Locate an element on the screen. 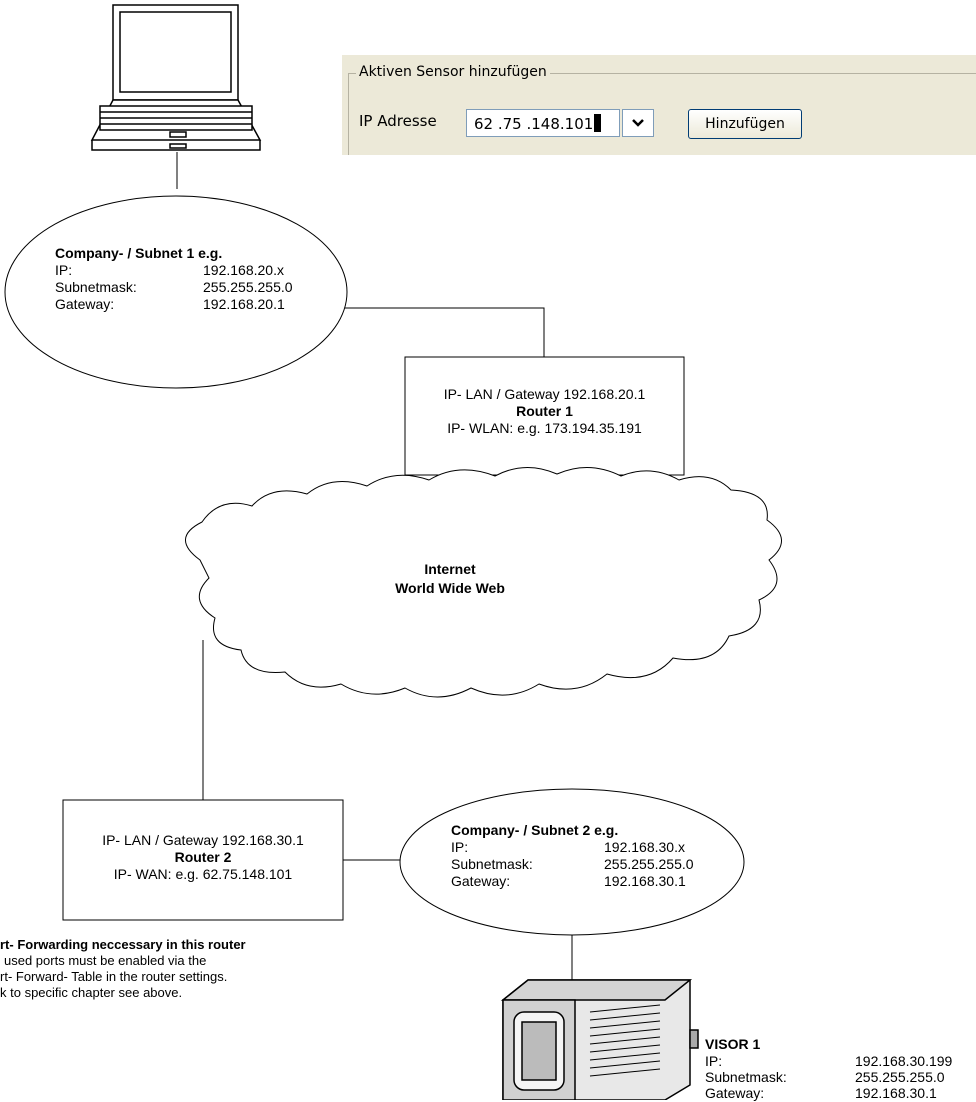 The height and width of the screenshot is (1102, 976). subnet2-mask-label: Subnetmask: is located at coordinates (492, 864).